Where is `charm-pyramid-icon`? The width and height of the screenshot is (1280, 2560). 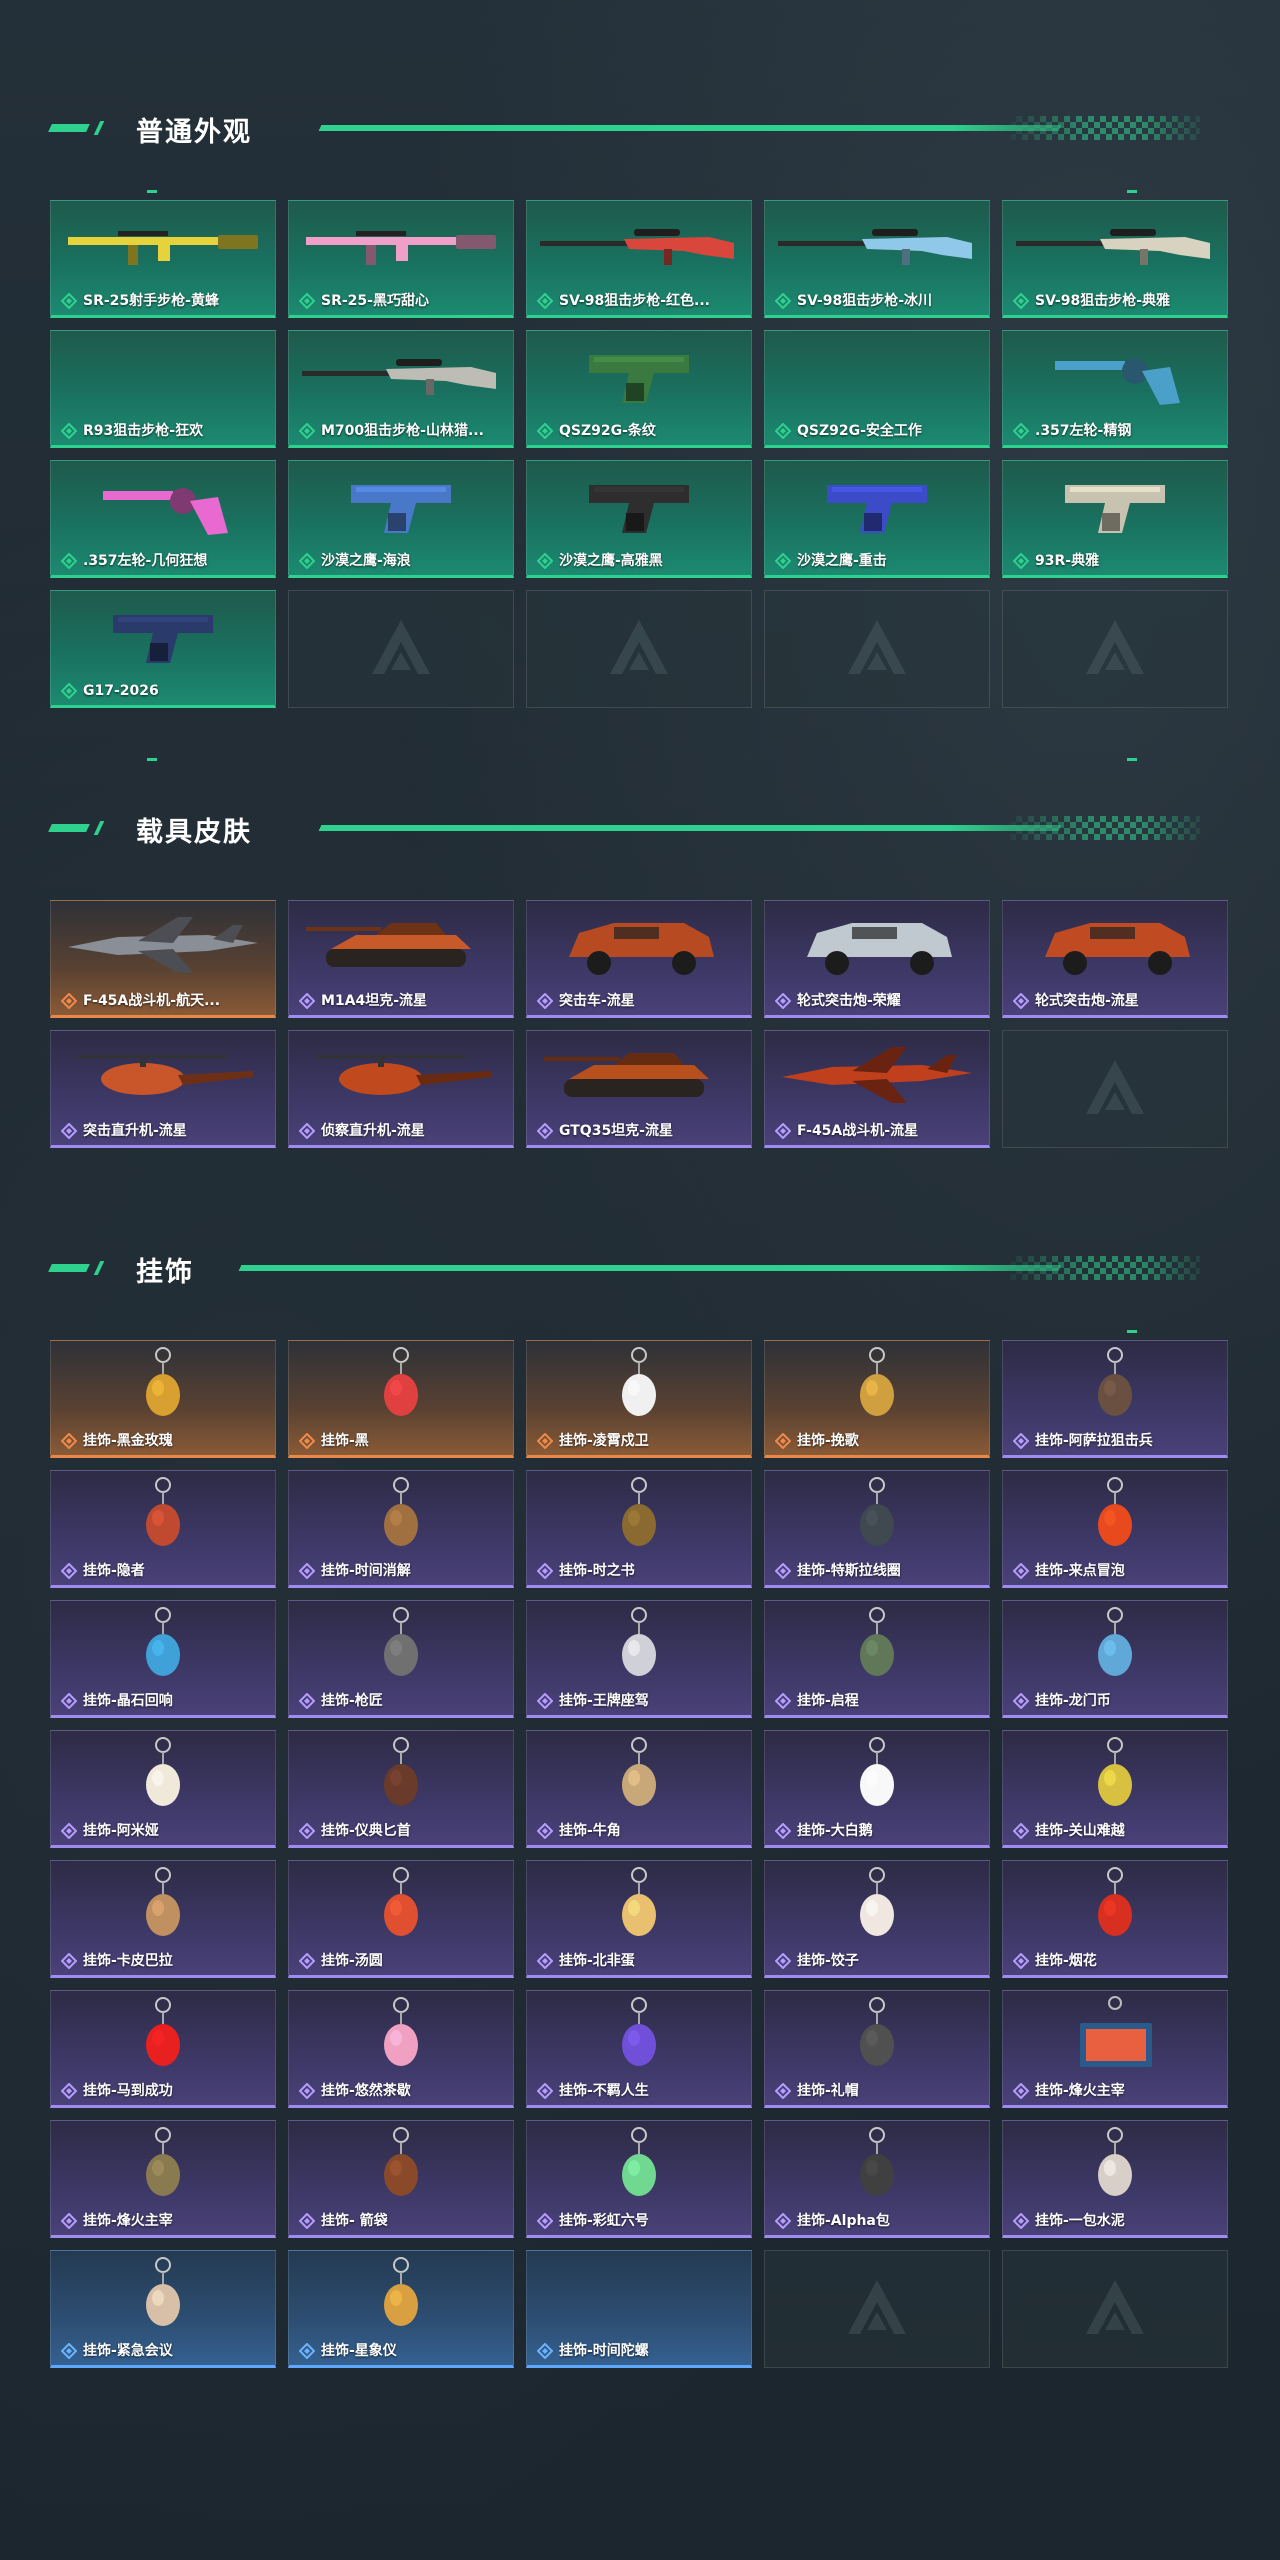
charm-pyramid-icon is located at coordinates (163, 2165).